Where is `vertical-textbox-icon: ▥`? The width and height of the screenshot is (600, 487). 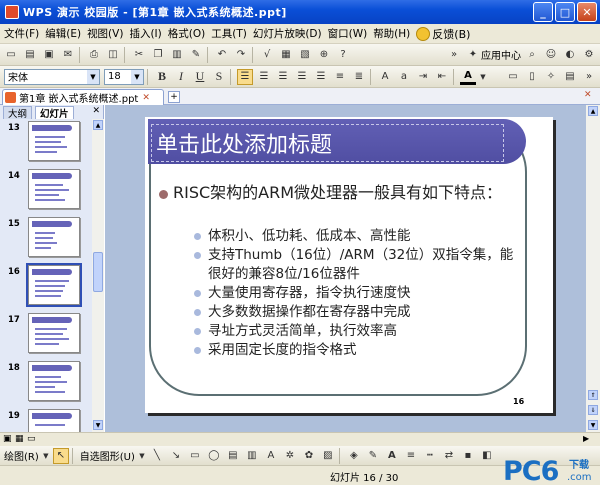
vertical-textbox-icon: ▥ is located at coordinates (252, 456).